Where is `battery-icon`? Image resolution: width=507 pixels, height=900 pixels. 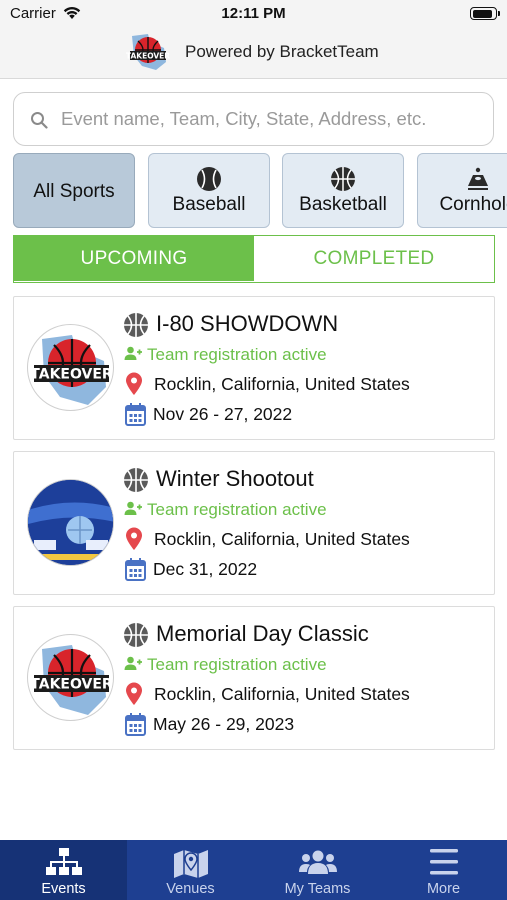 battery-icon is located at coordinates (485, 13).